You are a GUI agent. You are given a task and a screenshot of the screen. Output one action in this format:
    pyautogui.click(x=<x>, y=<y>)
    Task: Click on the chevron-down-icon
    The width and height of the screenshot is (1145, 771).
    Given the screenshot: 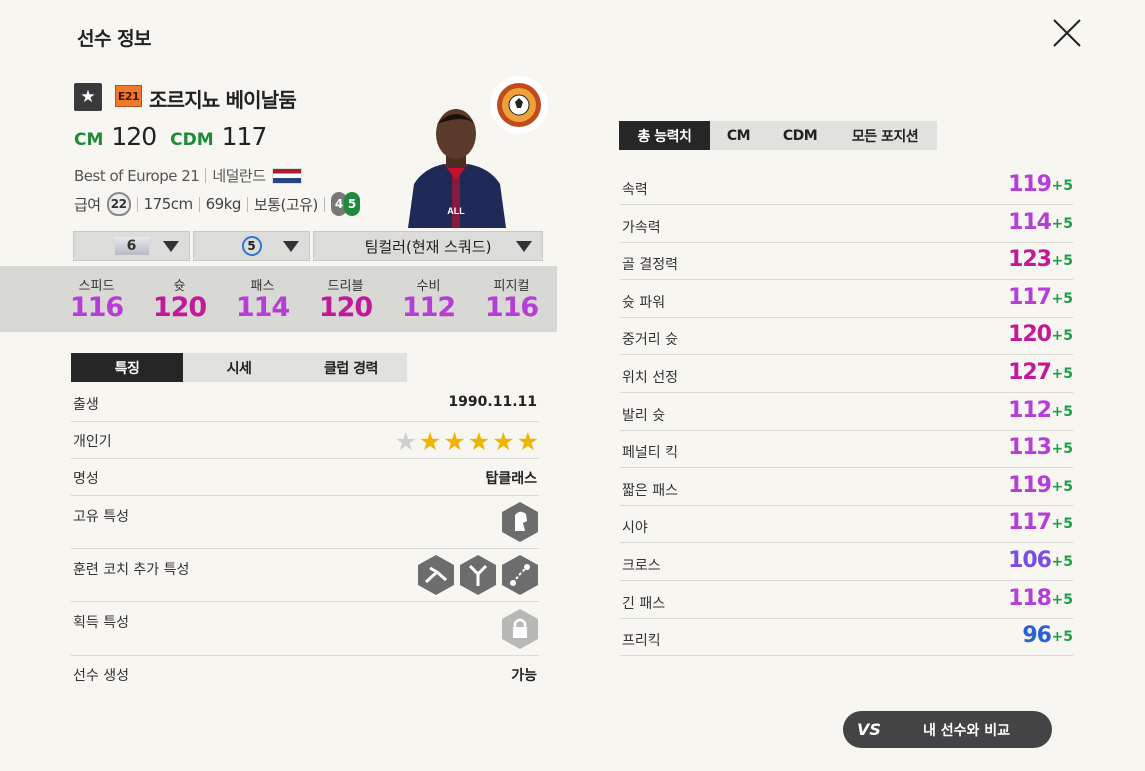 What is the action you would take?
    pyautogui.click(x=524, y=246)
    